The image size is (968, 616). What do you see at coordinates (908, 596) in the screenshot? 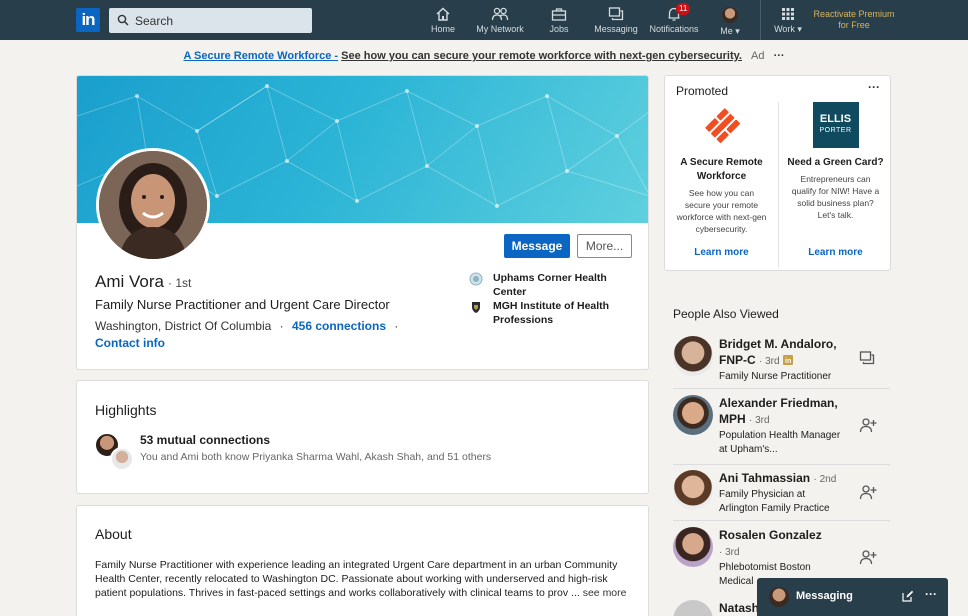
I see `compose-icon` at bounding box center [908, 596].